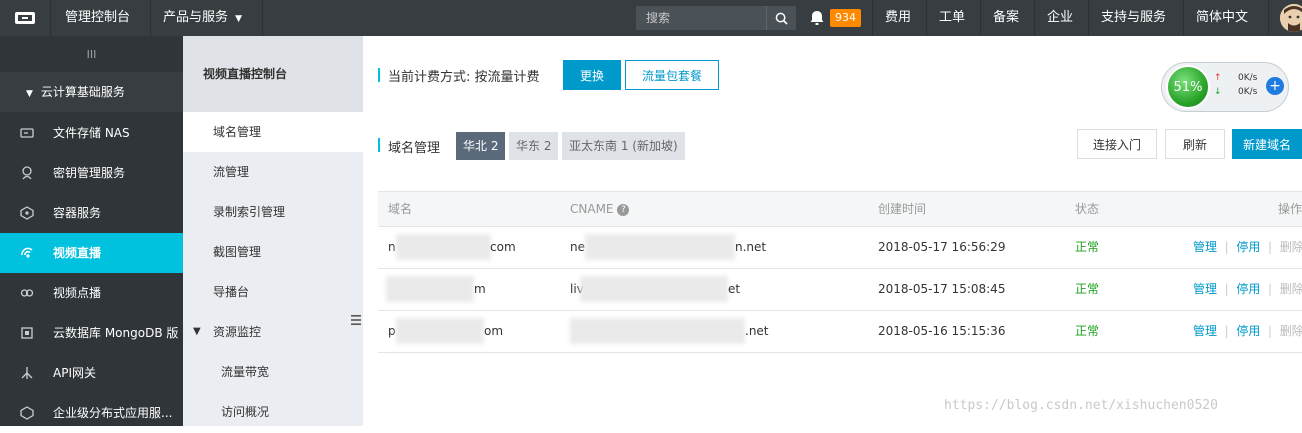 This screenshot has height=433, width=1302. Describe the element at coordinates (1247, 78) in the screenshot. I see `upload-speed: 0K/s` at that location.